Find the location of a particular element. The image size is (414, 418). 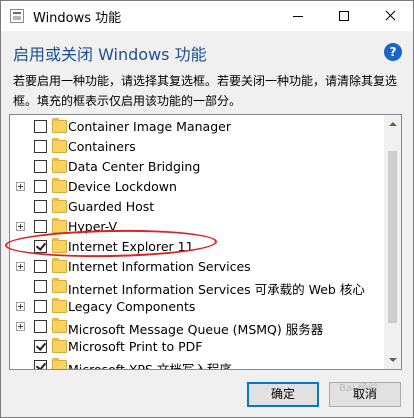

feature-label: Microsoft Message Queue (MSMQ) 服务器 is located at coordinates (196, 329).